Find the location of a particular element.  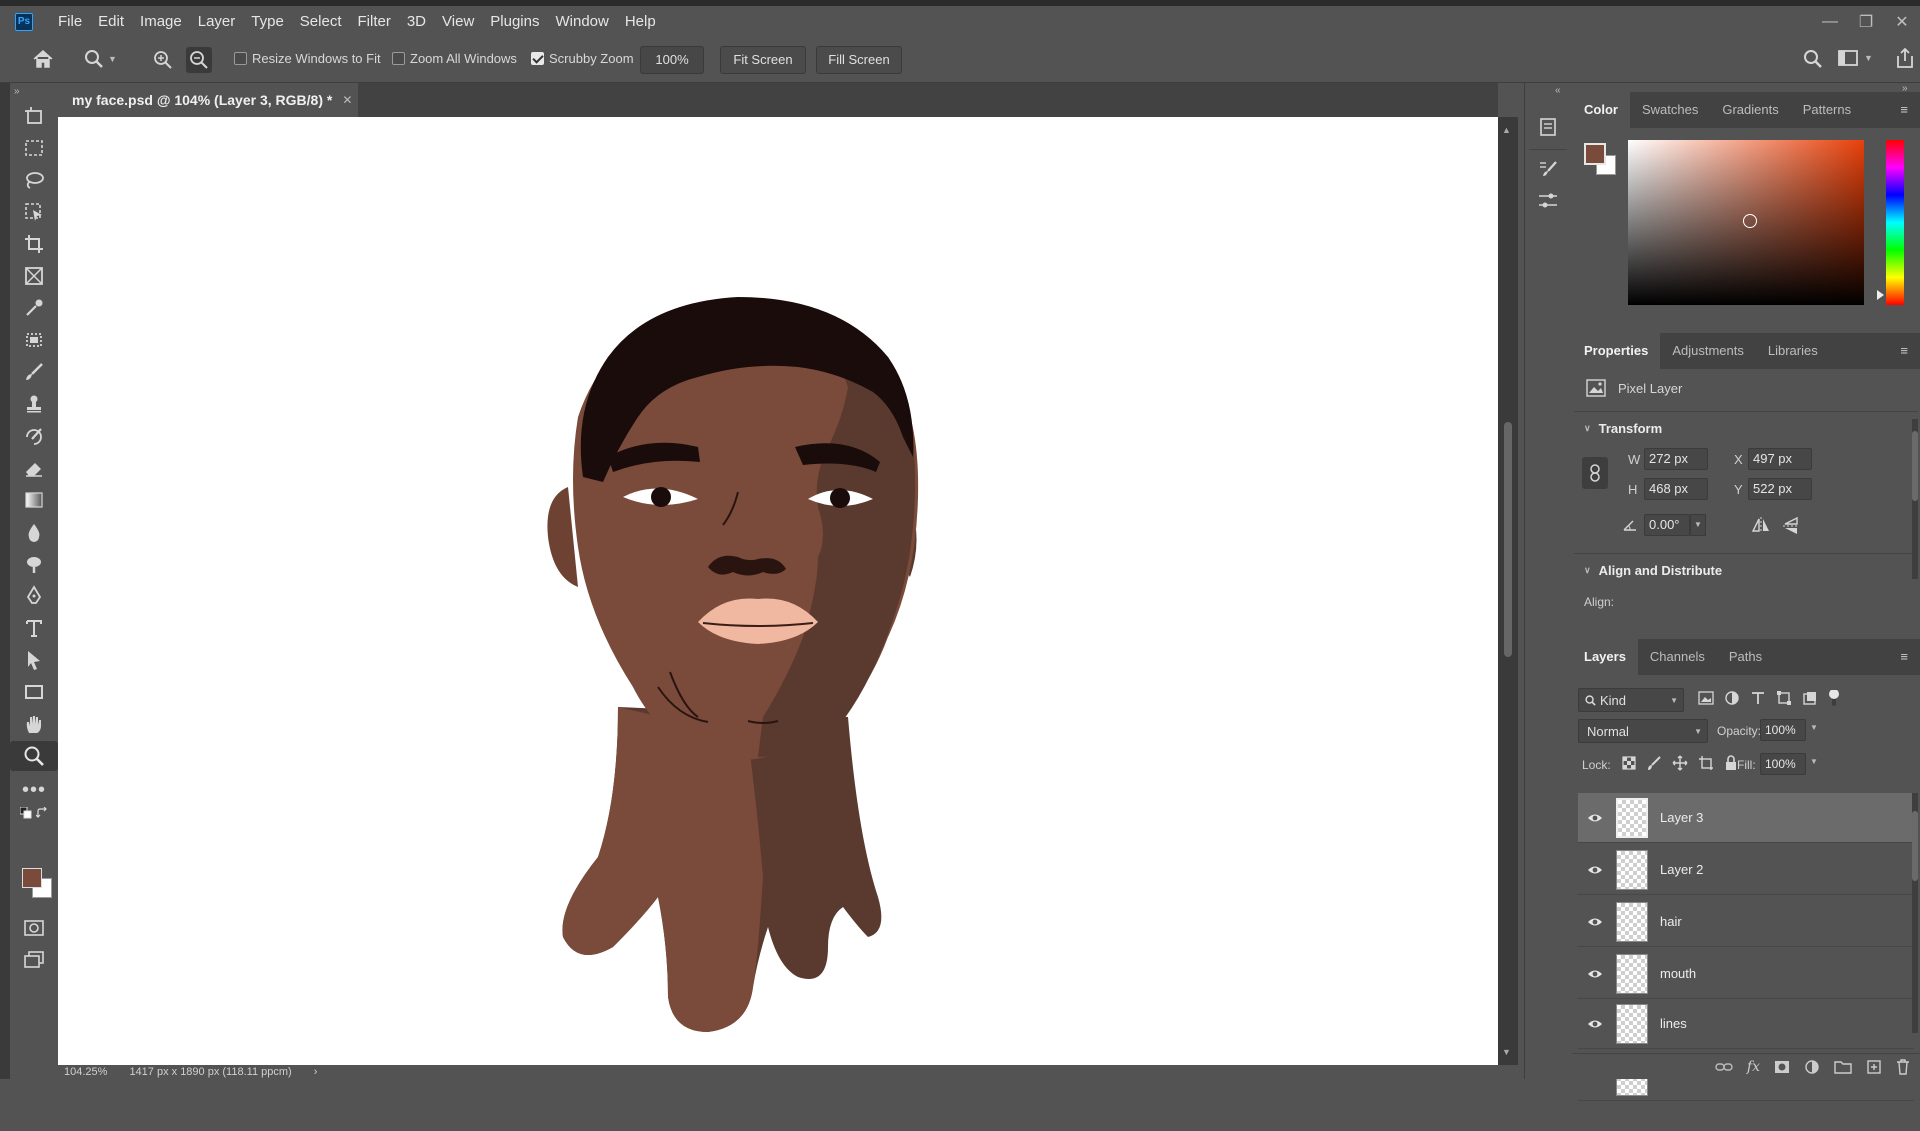

share-icon is located at coordinates (1905, 58).